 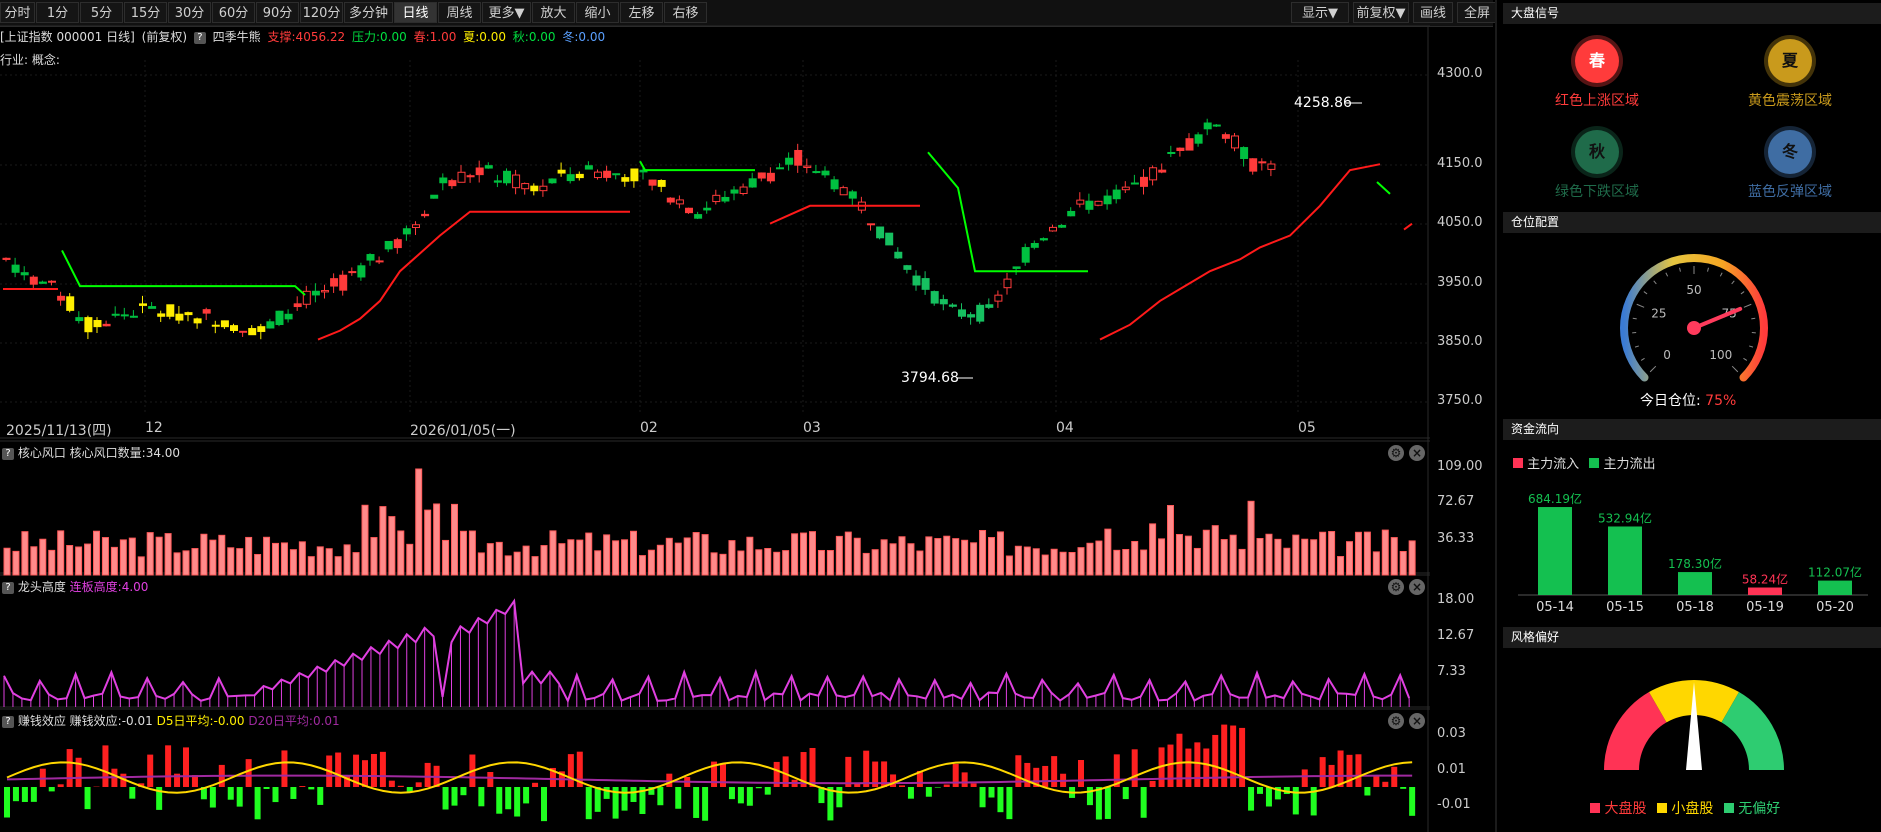 What do you see at coordinates (8, 721) in the screenshot?
I see `panel3-help-icon: ?` at bounding box center [8, 721].